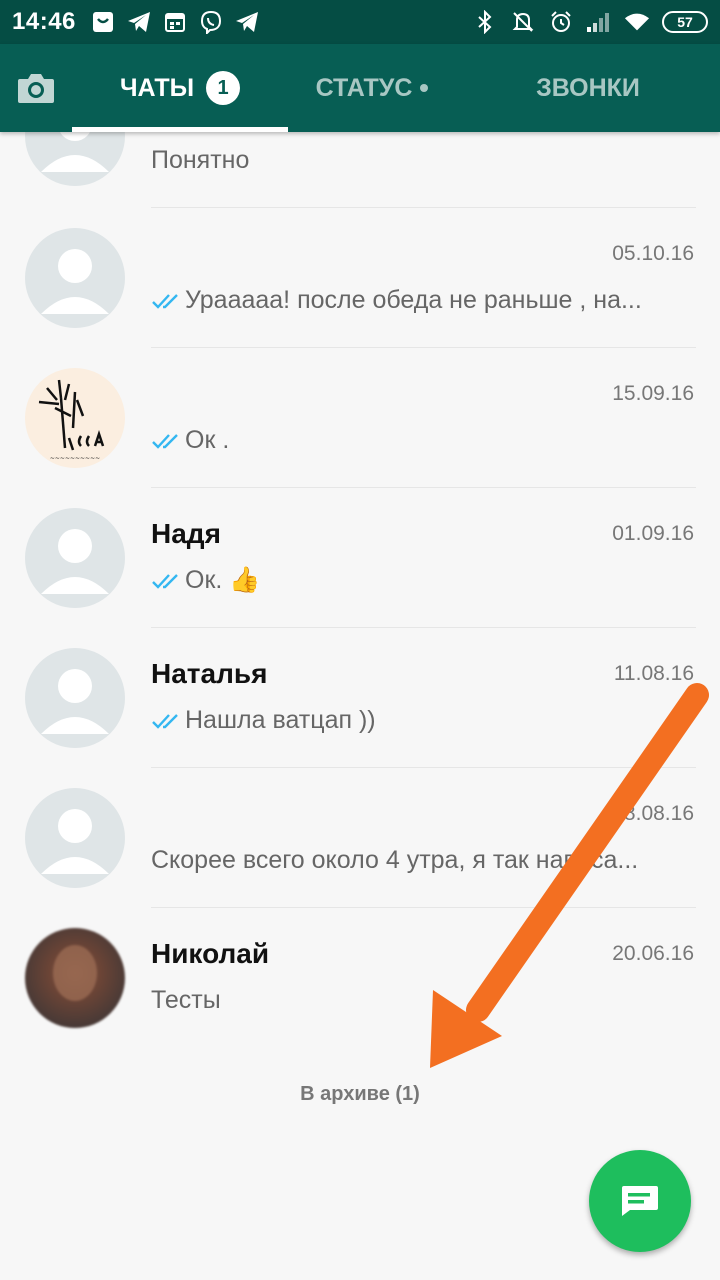 The image size is (720, 1280). What do you see at coordinates (44, 21) in the screenshot?
I see `status-time: 14:46` at bounding box center [44, 21].